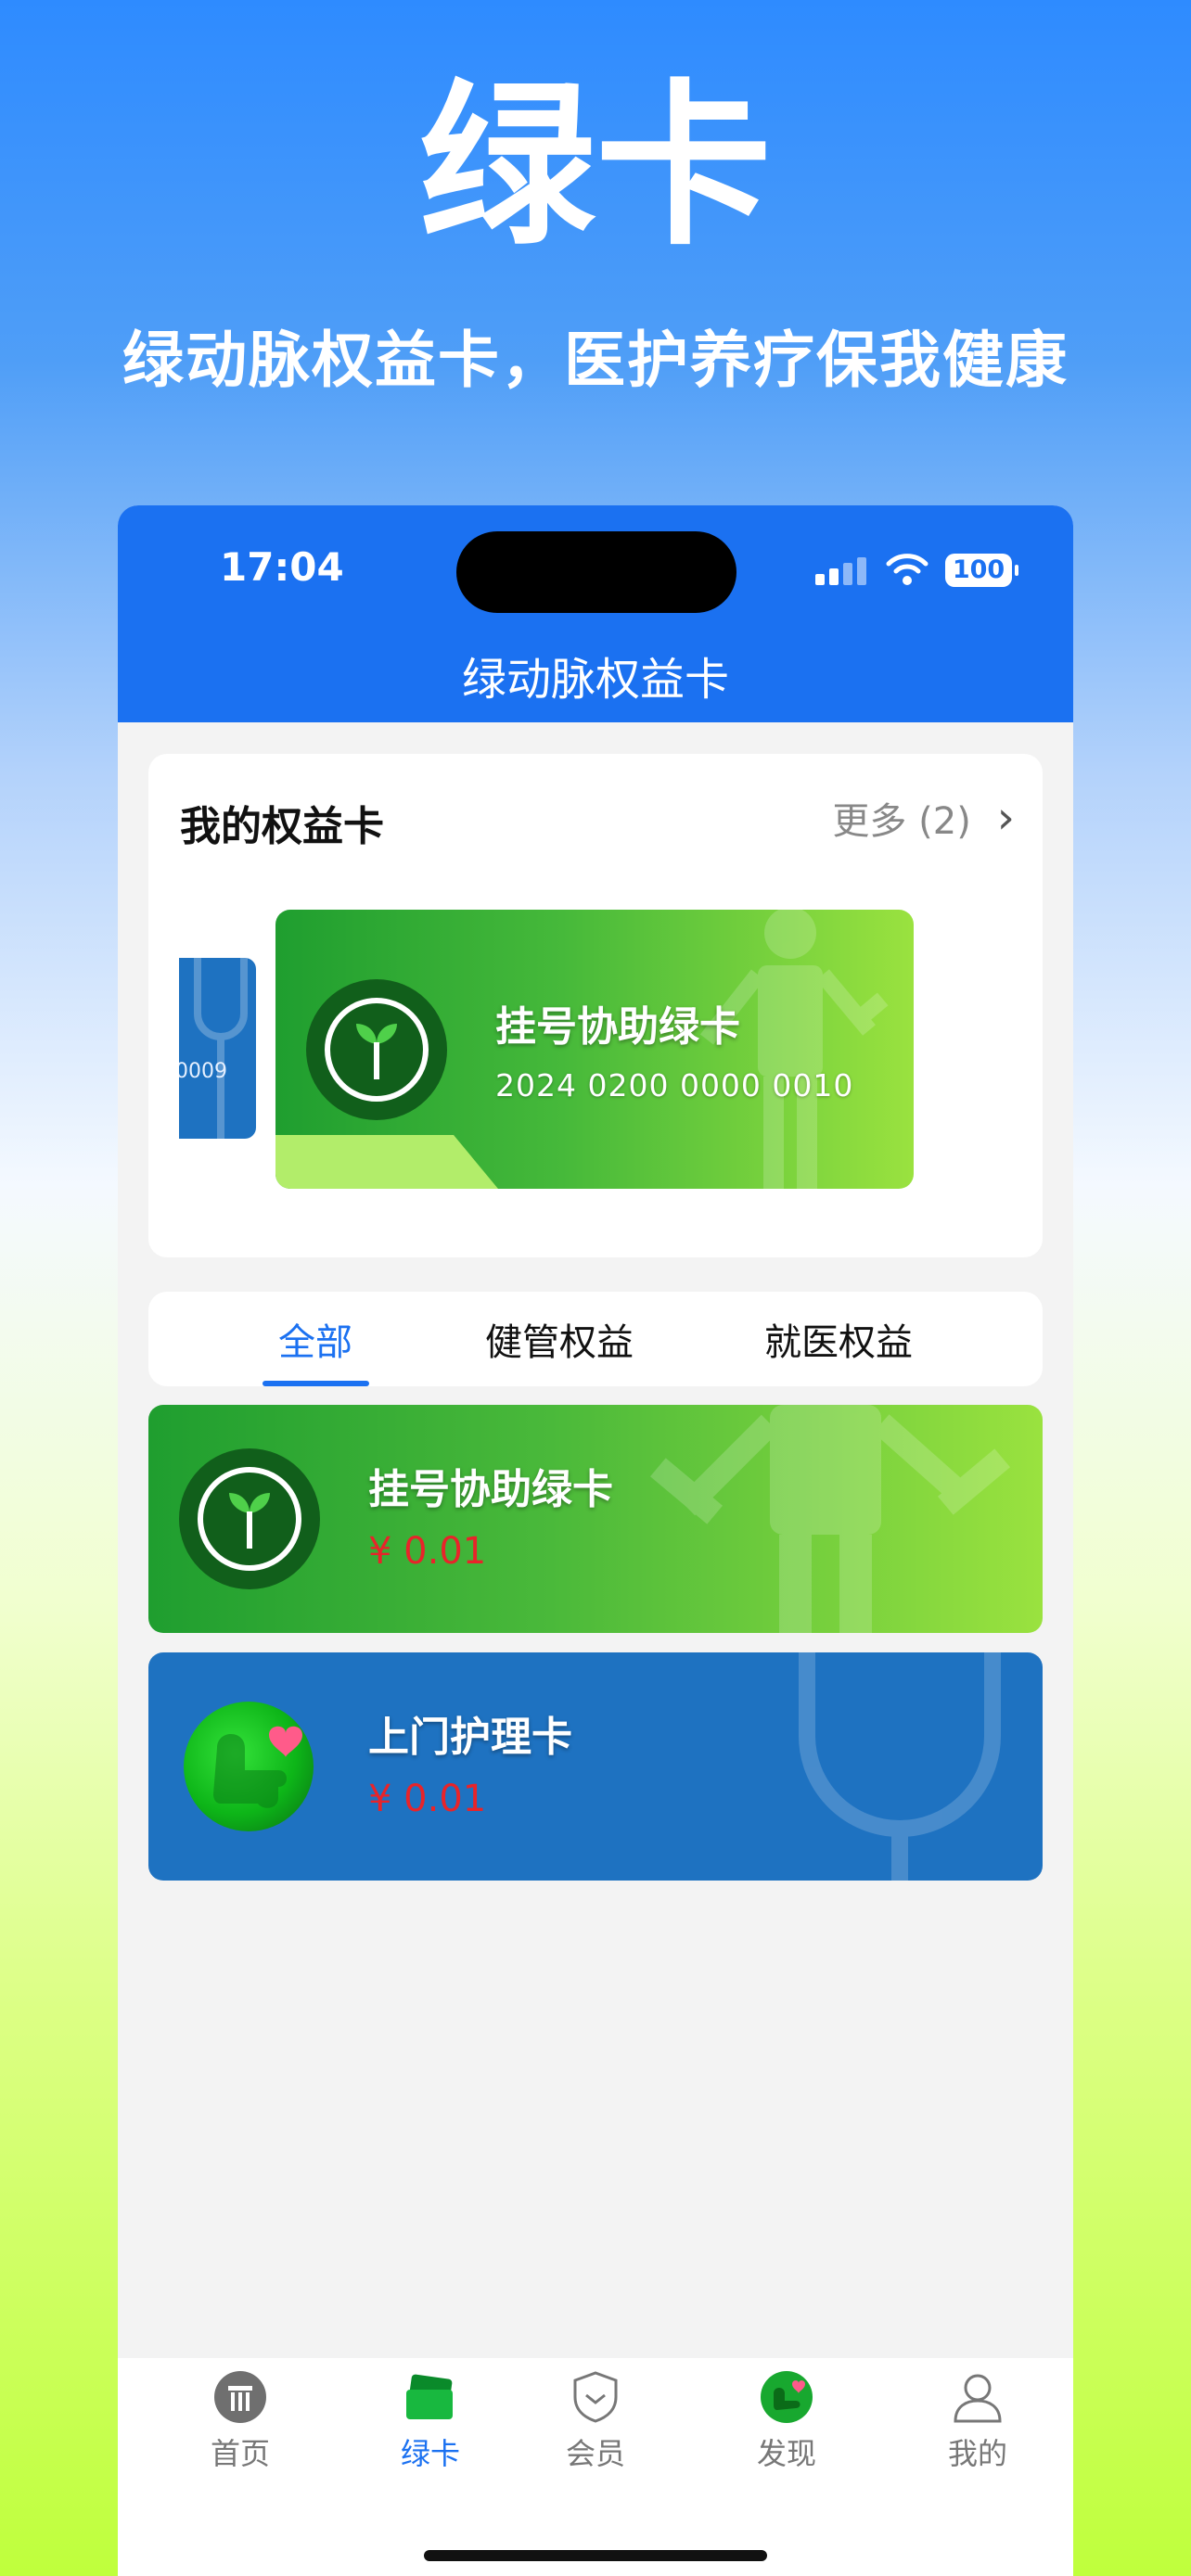  I want to click on nav-member: 会员, so click(595, 2421).